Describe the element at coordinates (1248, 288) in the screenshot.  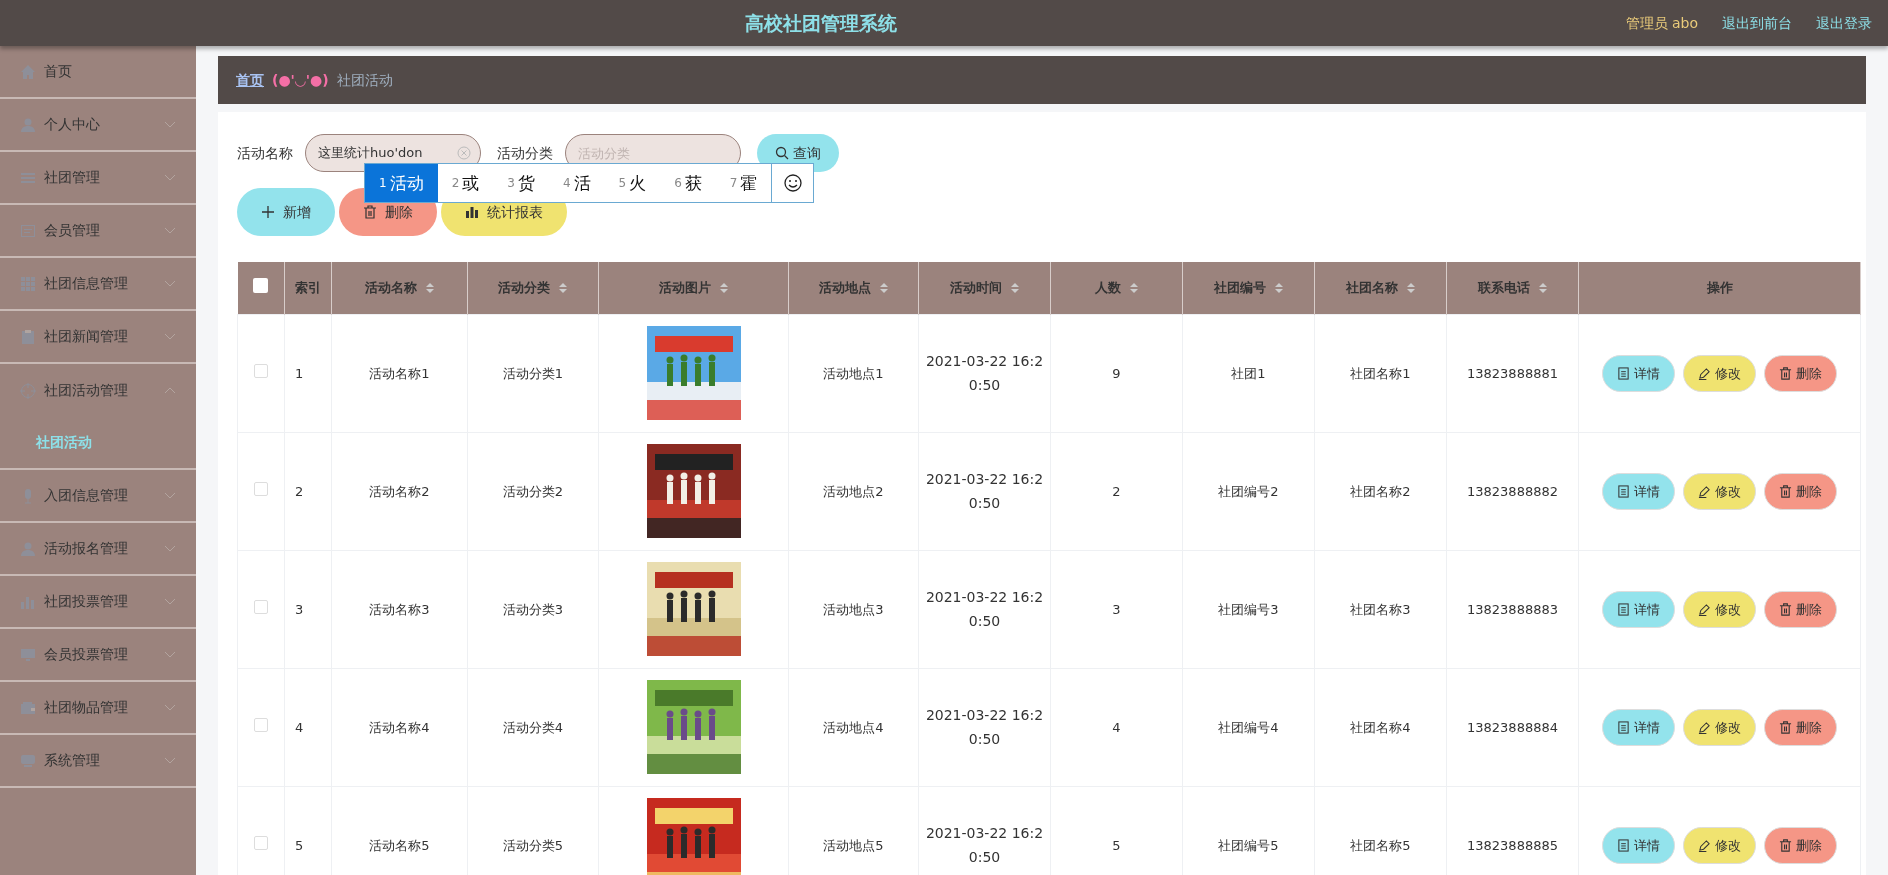
I see `column-header: 社团编号` at that location.